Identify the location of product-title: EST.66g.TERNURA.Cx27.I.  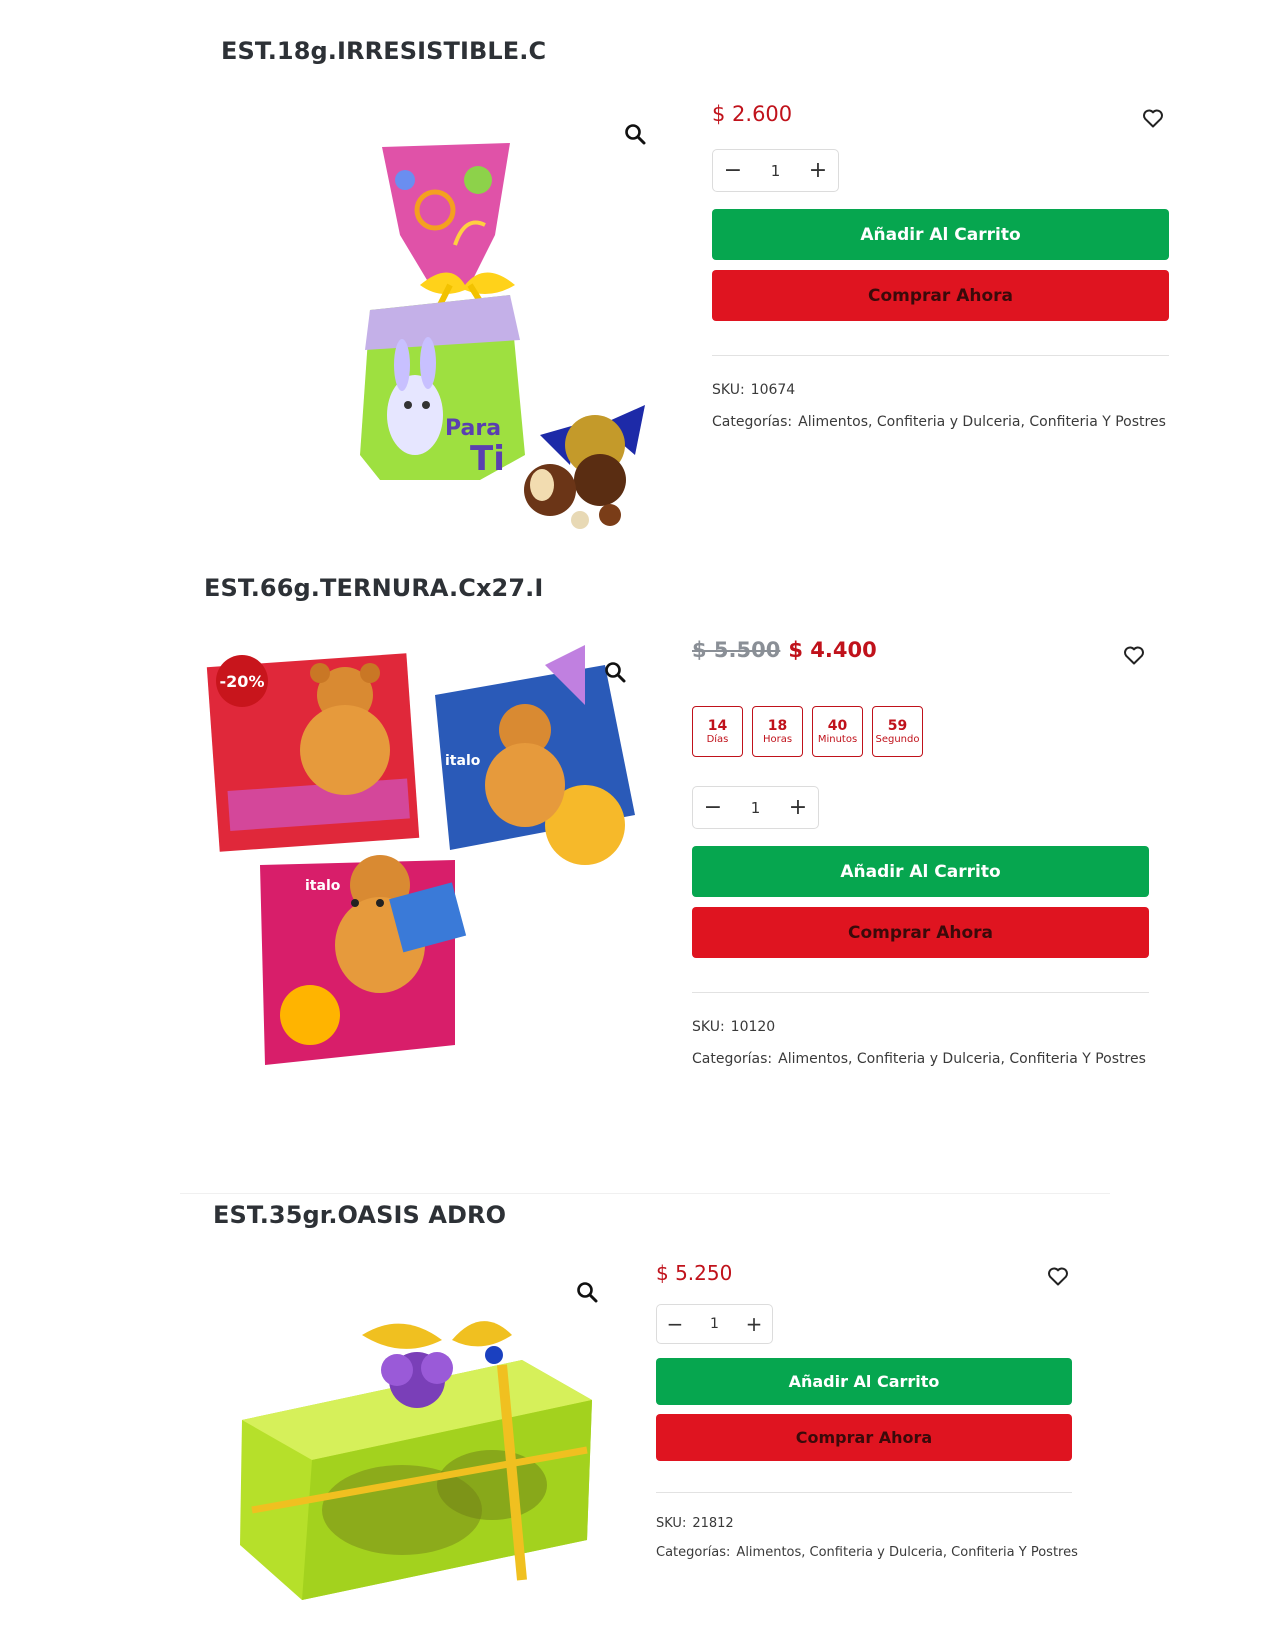
(374, 588).